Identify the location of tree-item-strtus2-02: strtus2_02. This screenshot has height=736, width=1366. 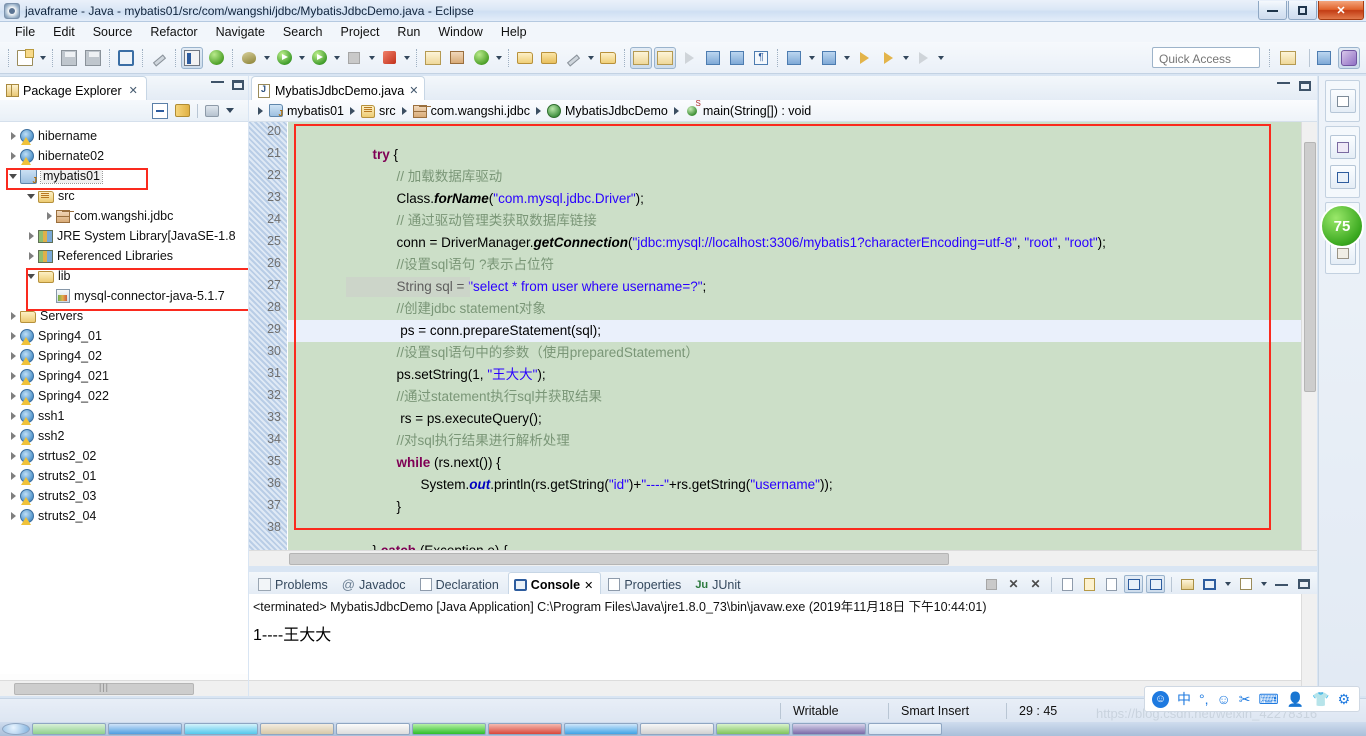
(124, 456).